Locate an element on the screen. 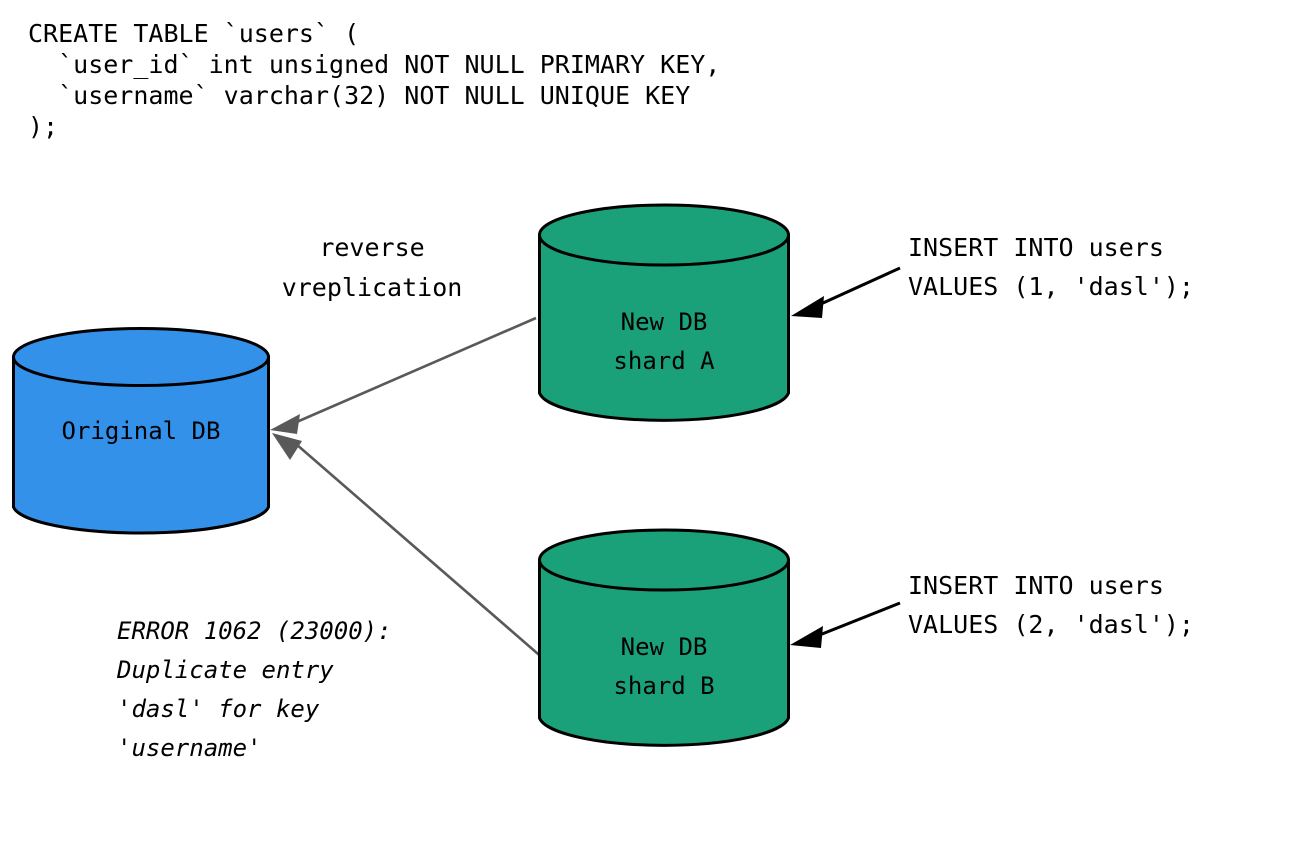  edge-insert-a-to-shard-a is located at coordinates (846, 292).